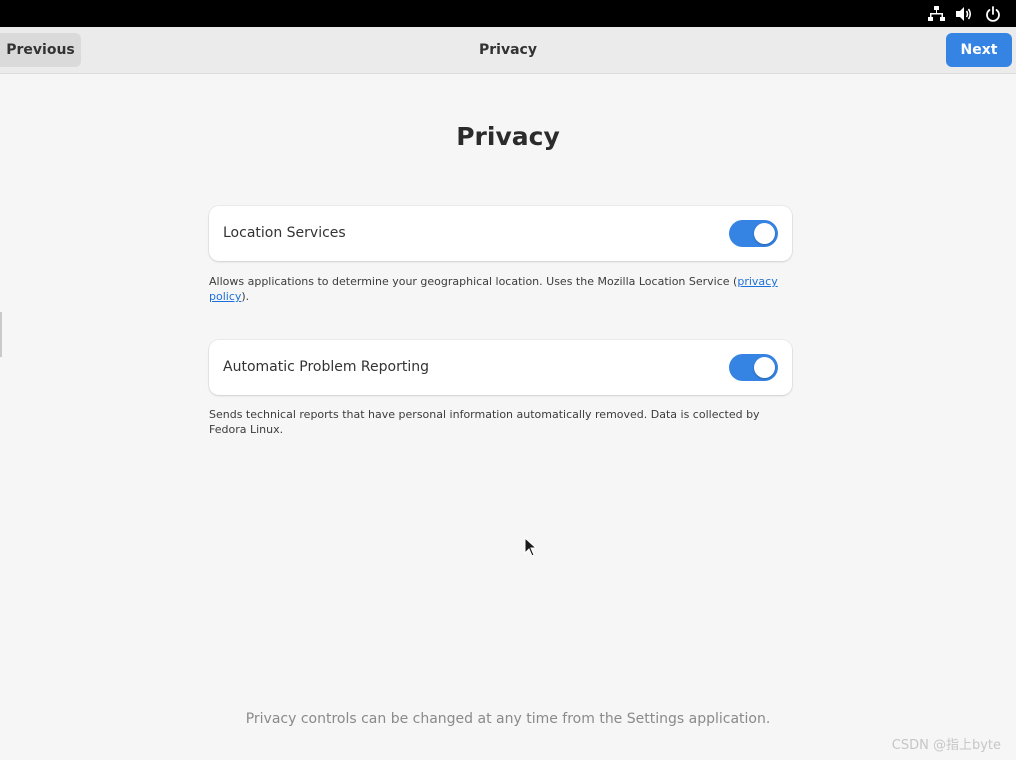 The width and height of the screenshot is (1016, 760). I want to click on watermark: CSDN @指上byte, so click(946, 745).